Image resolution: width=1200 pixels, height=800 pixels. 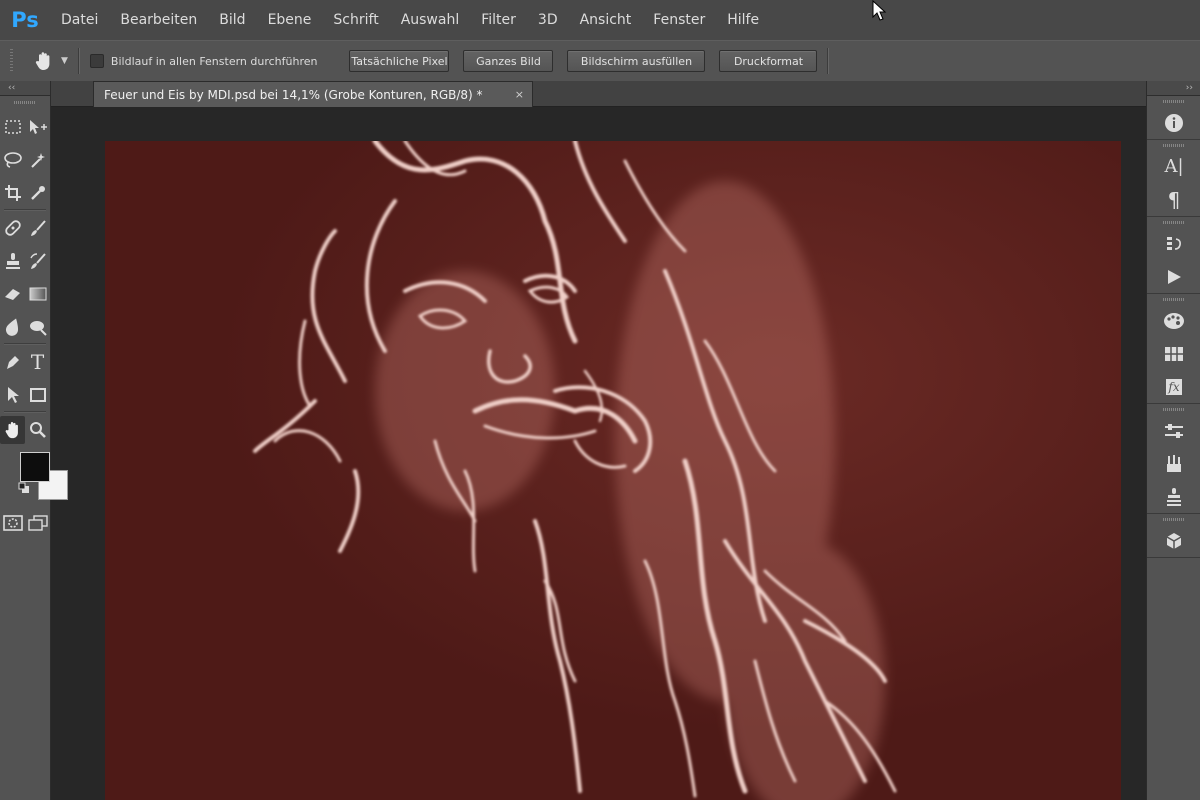 What do you see at coordinates (12, 160) in the screenshot?
I see `lasso-icon` at bounding box center [12, 160].